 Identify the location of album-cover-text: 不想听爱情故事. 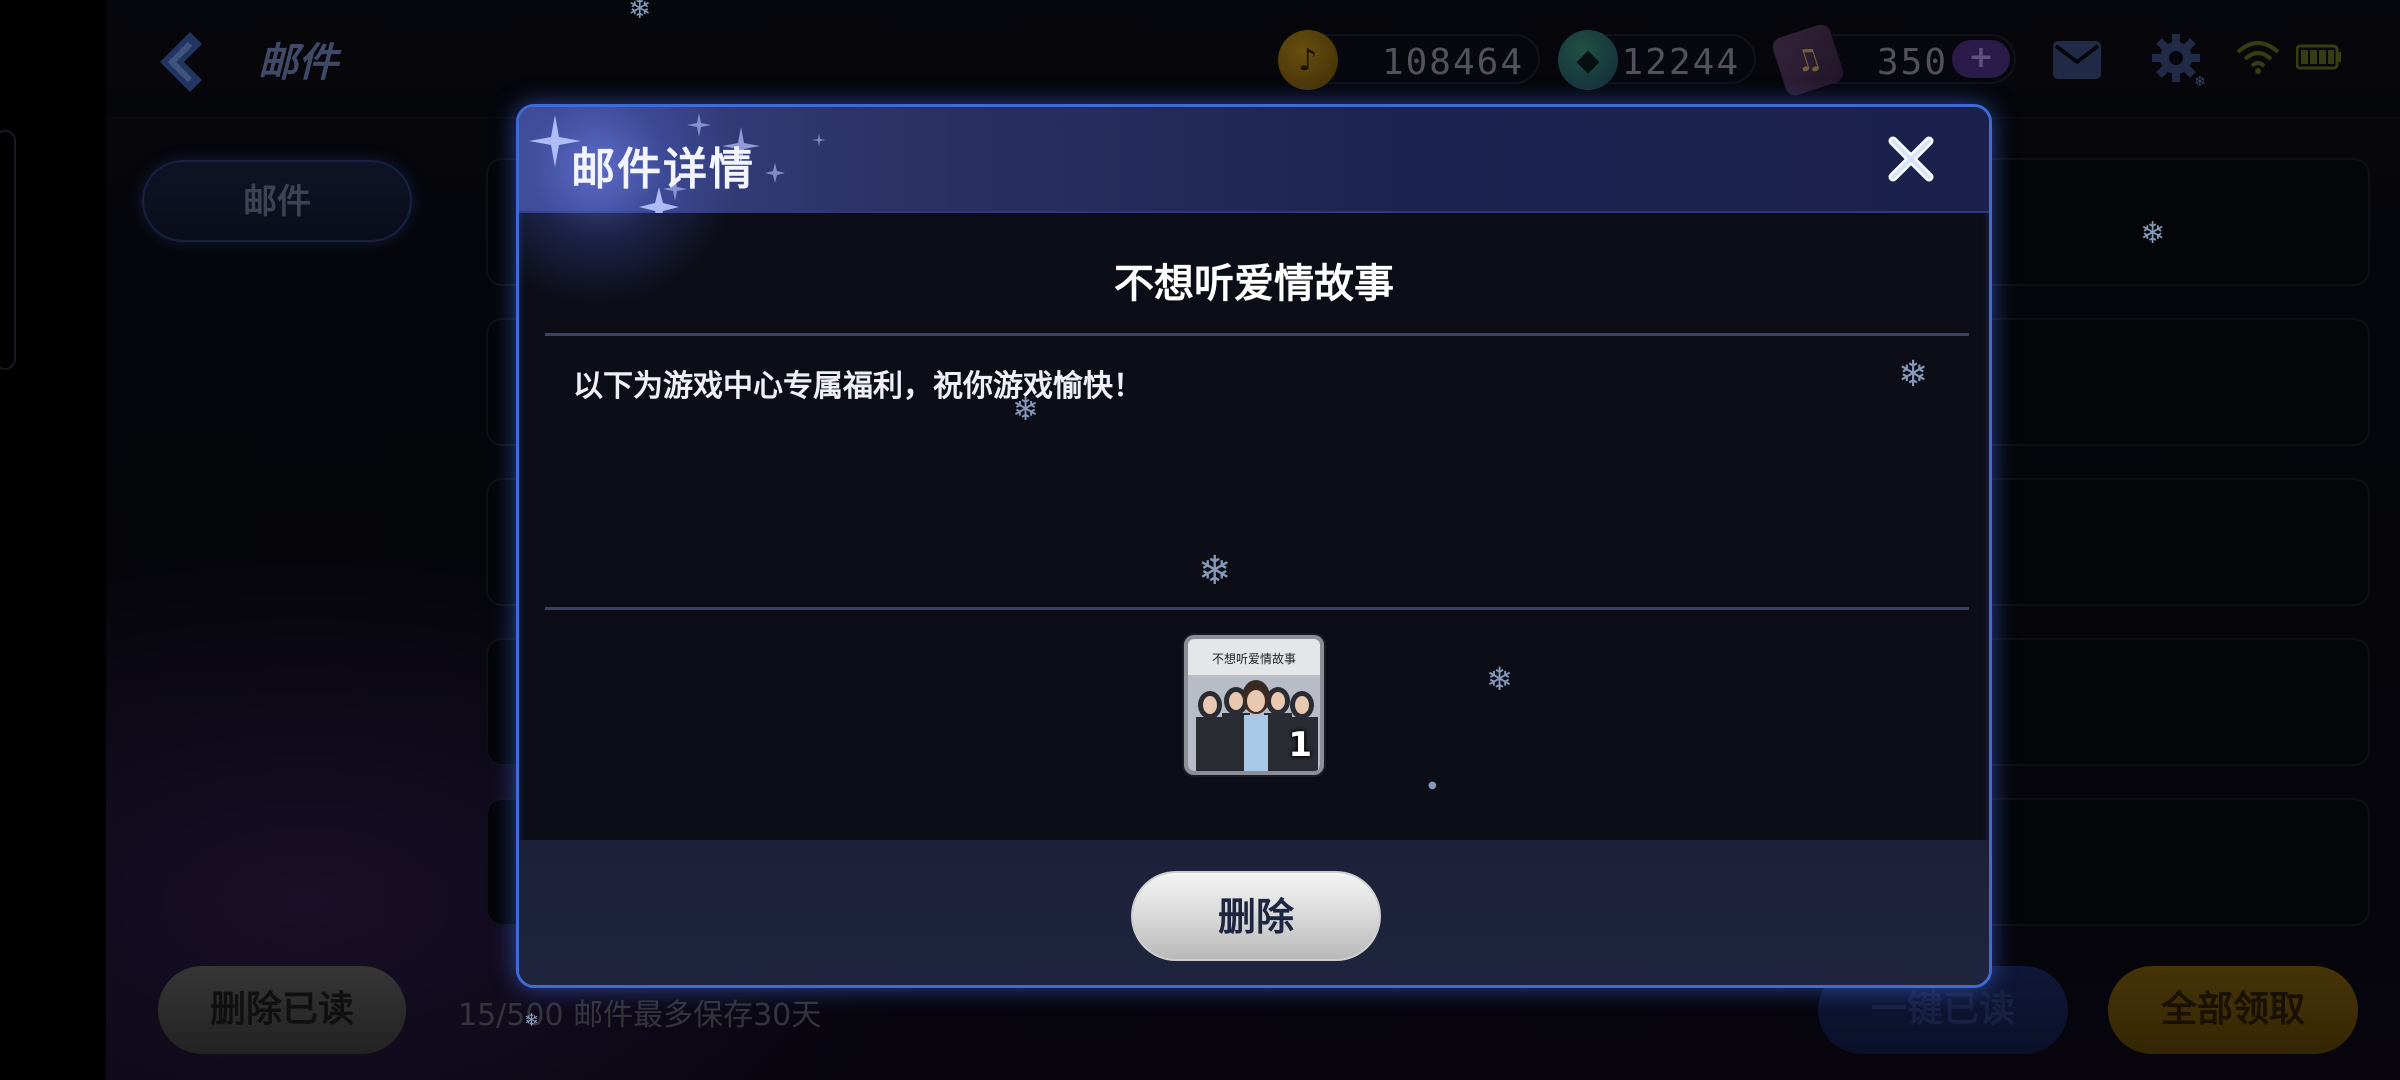
(1254, 658).